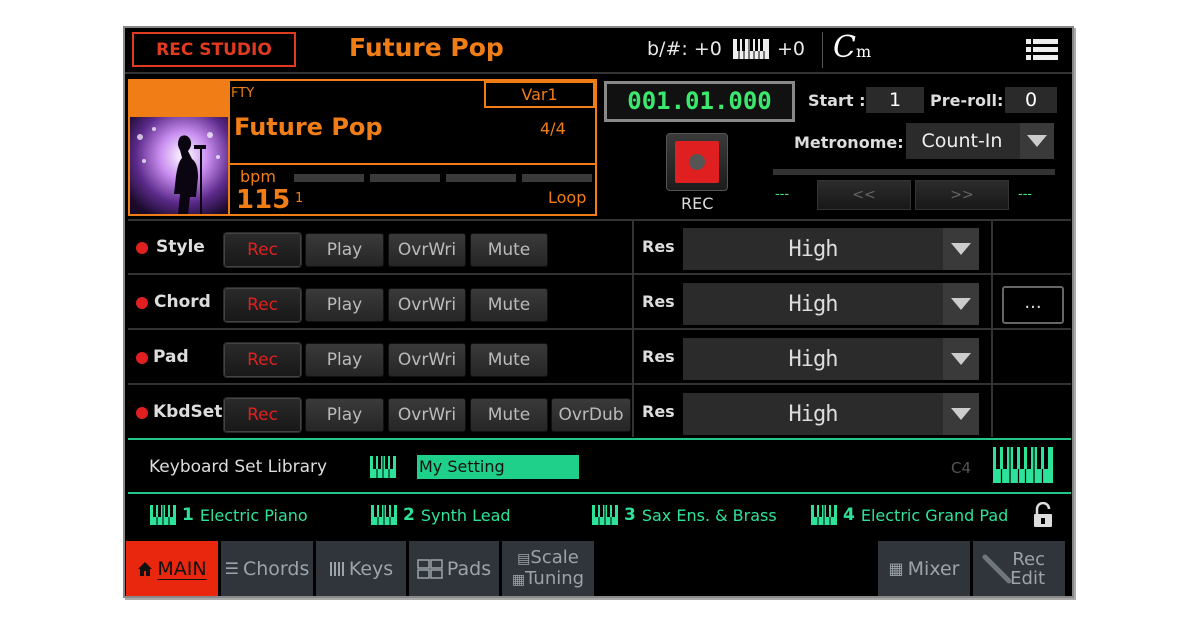 The height and width of the screenshot is (630, 1200). I want to click on track-record-led, so click(142, 248).